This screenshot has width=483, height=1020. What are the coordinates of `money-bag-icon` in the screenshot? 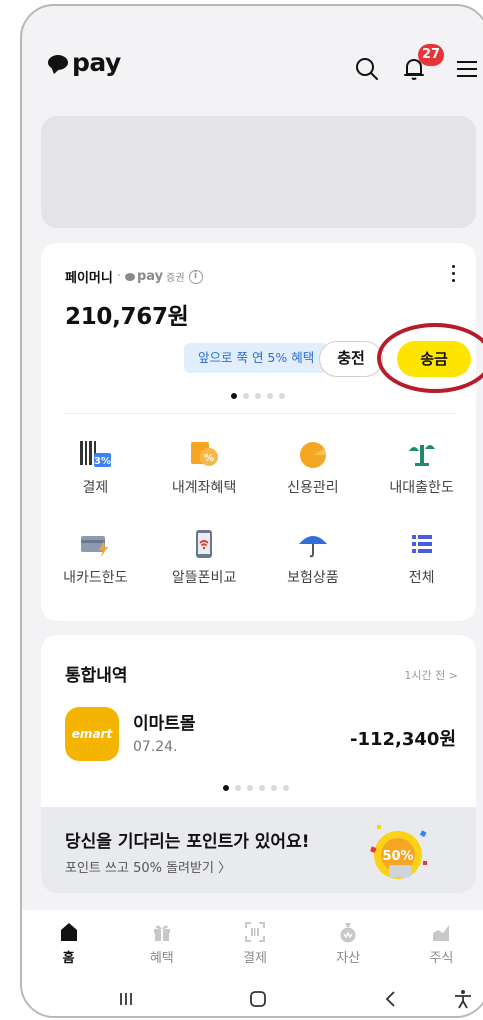 It's located at (348, 932).